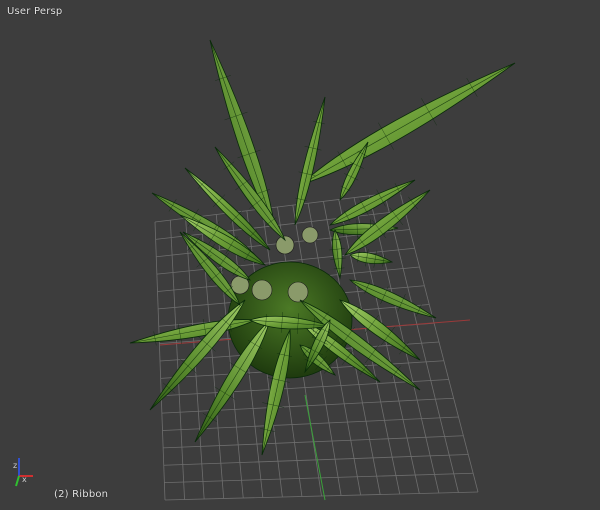 The height and width of the screenshot is (510, 600). I want to click on axis-gizmo-icon: x z, so click(23, 472).